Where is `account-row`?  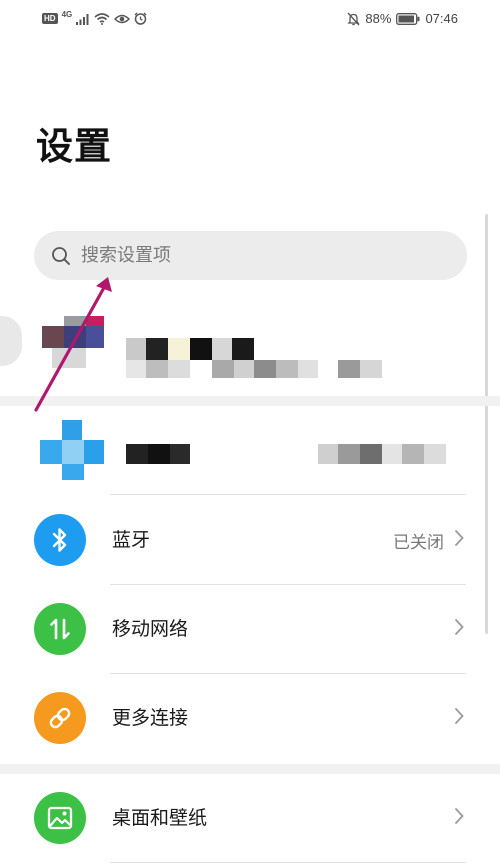 account-row is located at coordinates (250, 346).